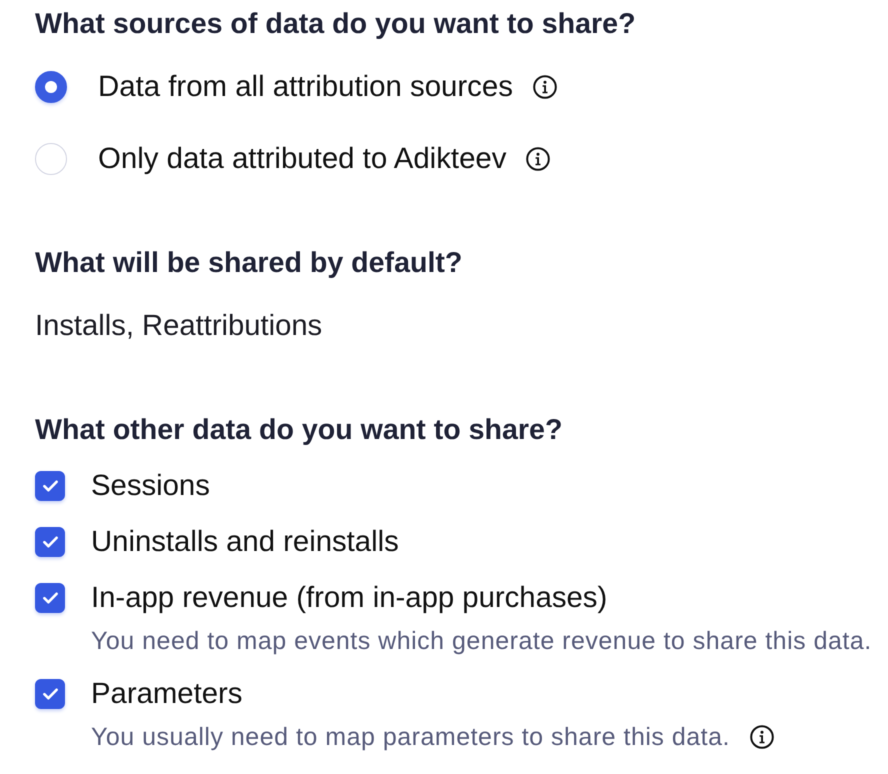 This screenshot has width=888, height=774. I want to click on option-label: Sessions, so click(150, 486).